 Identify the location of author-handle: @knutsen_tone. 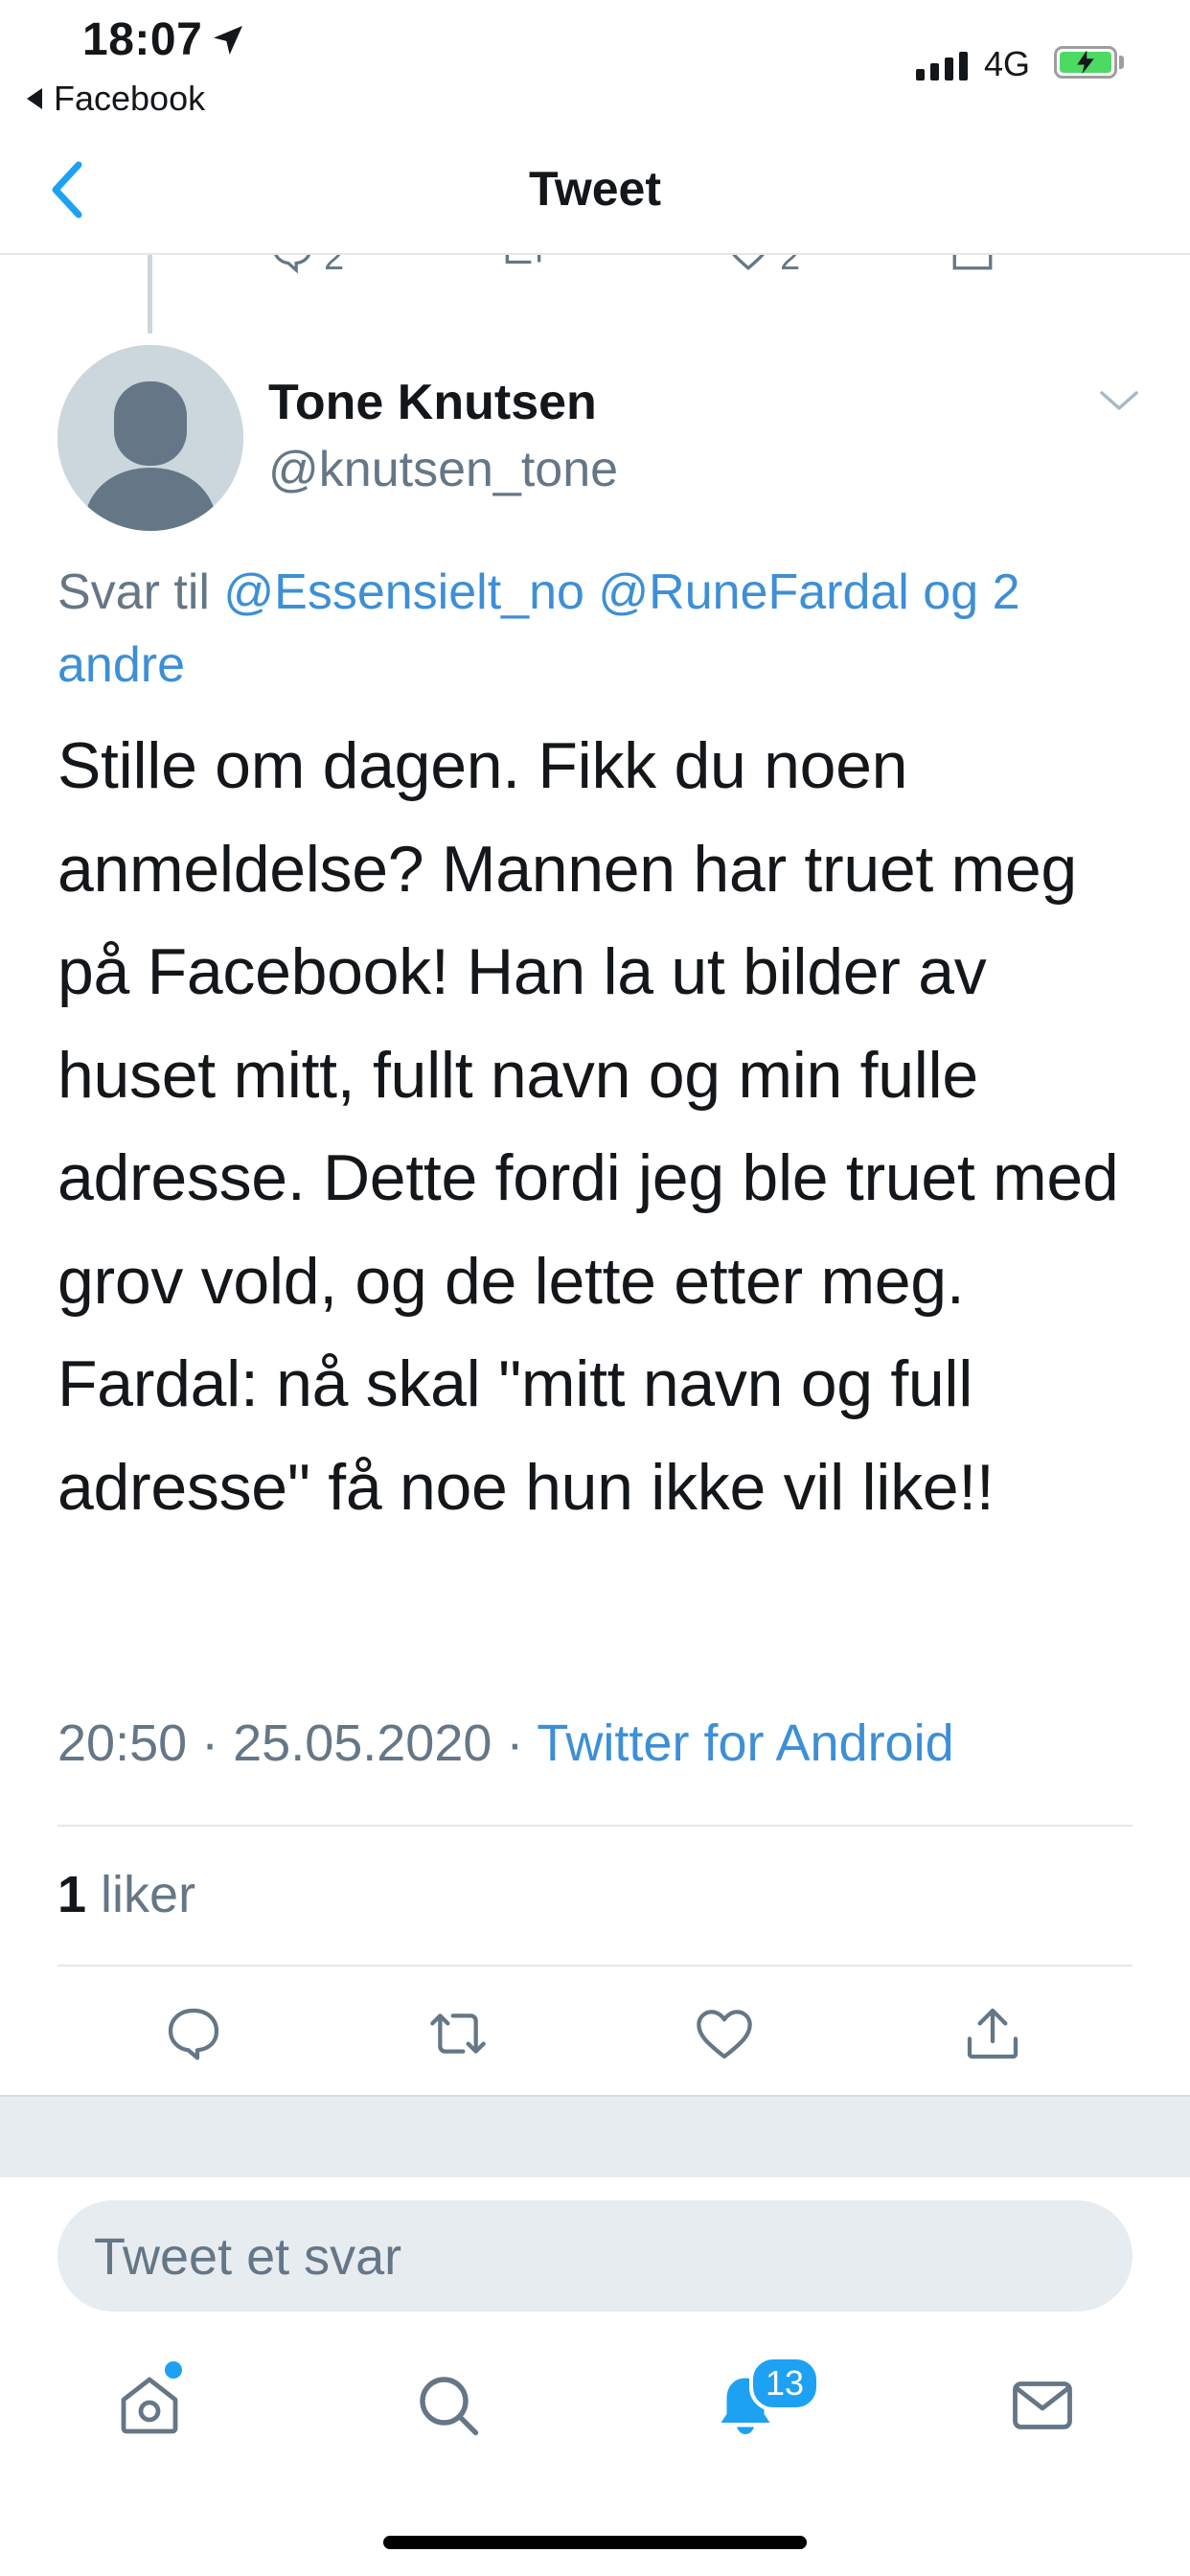
(443, 469).